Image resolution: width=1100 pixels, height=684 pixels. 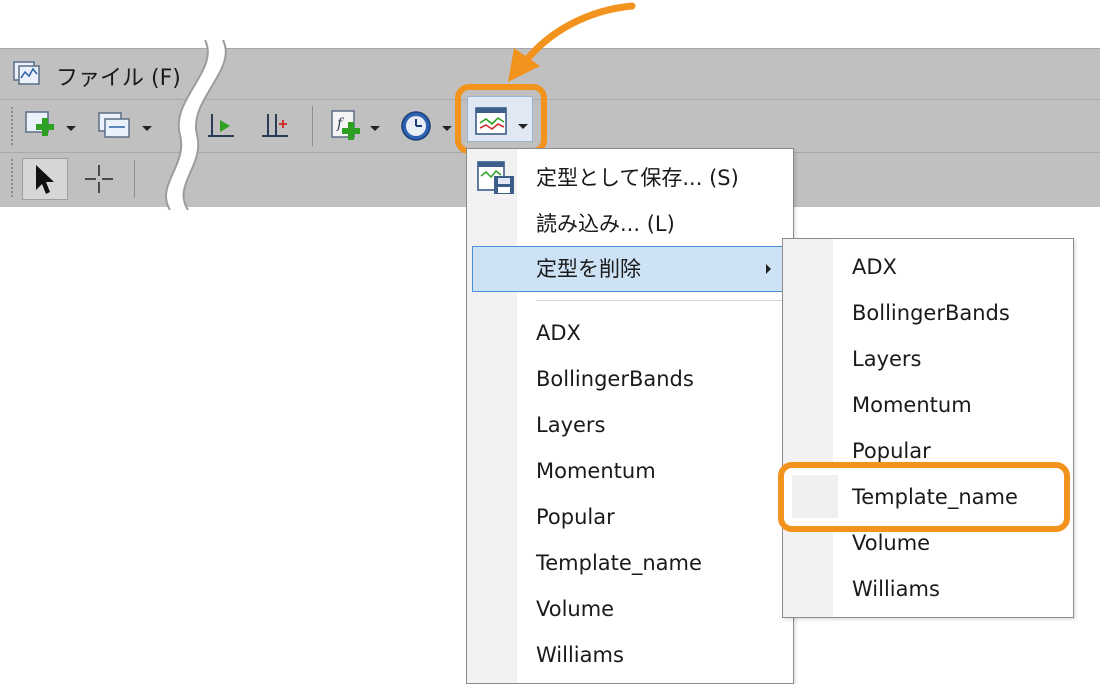 I want to click on menu-item-template: Template_name, so click(x=619, y=563).